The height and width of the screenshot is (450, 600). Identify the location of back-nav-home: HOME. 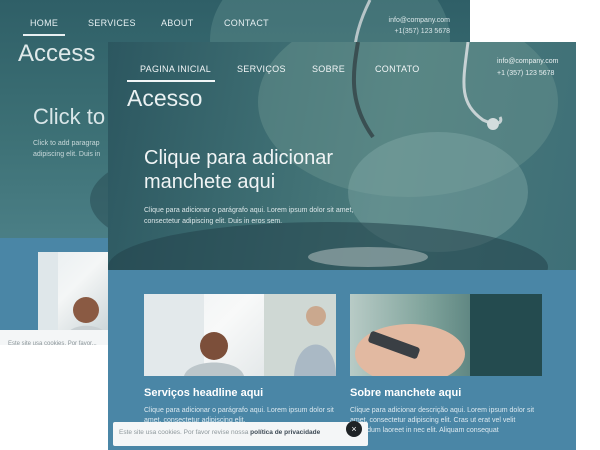
(44, 23).